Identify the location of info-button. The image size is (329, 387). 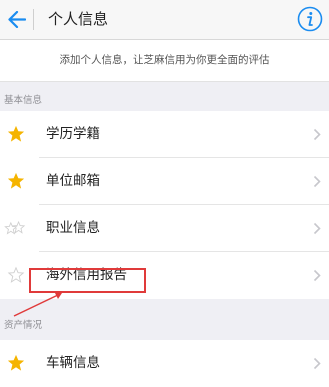
(310, 19).